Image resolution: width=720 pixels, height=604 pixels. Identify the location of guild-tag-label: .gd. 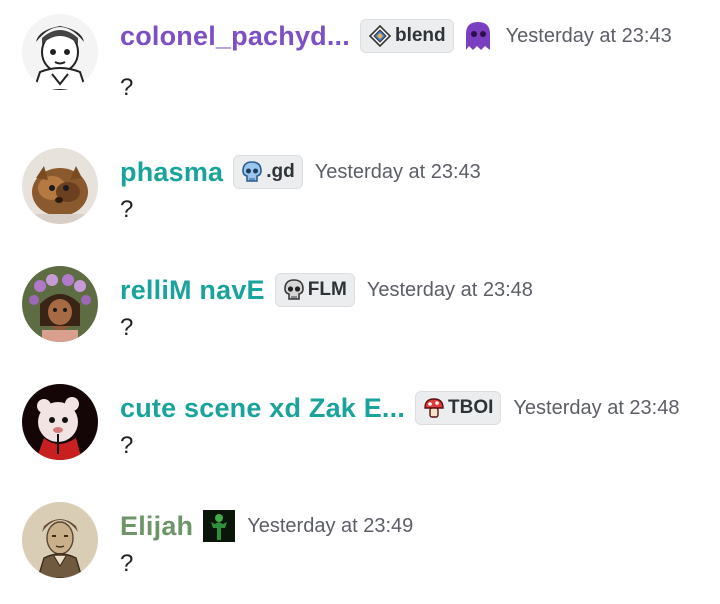
(280, 171).